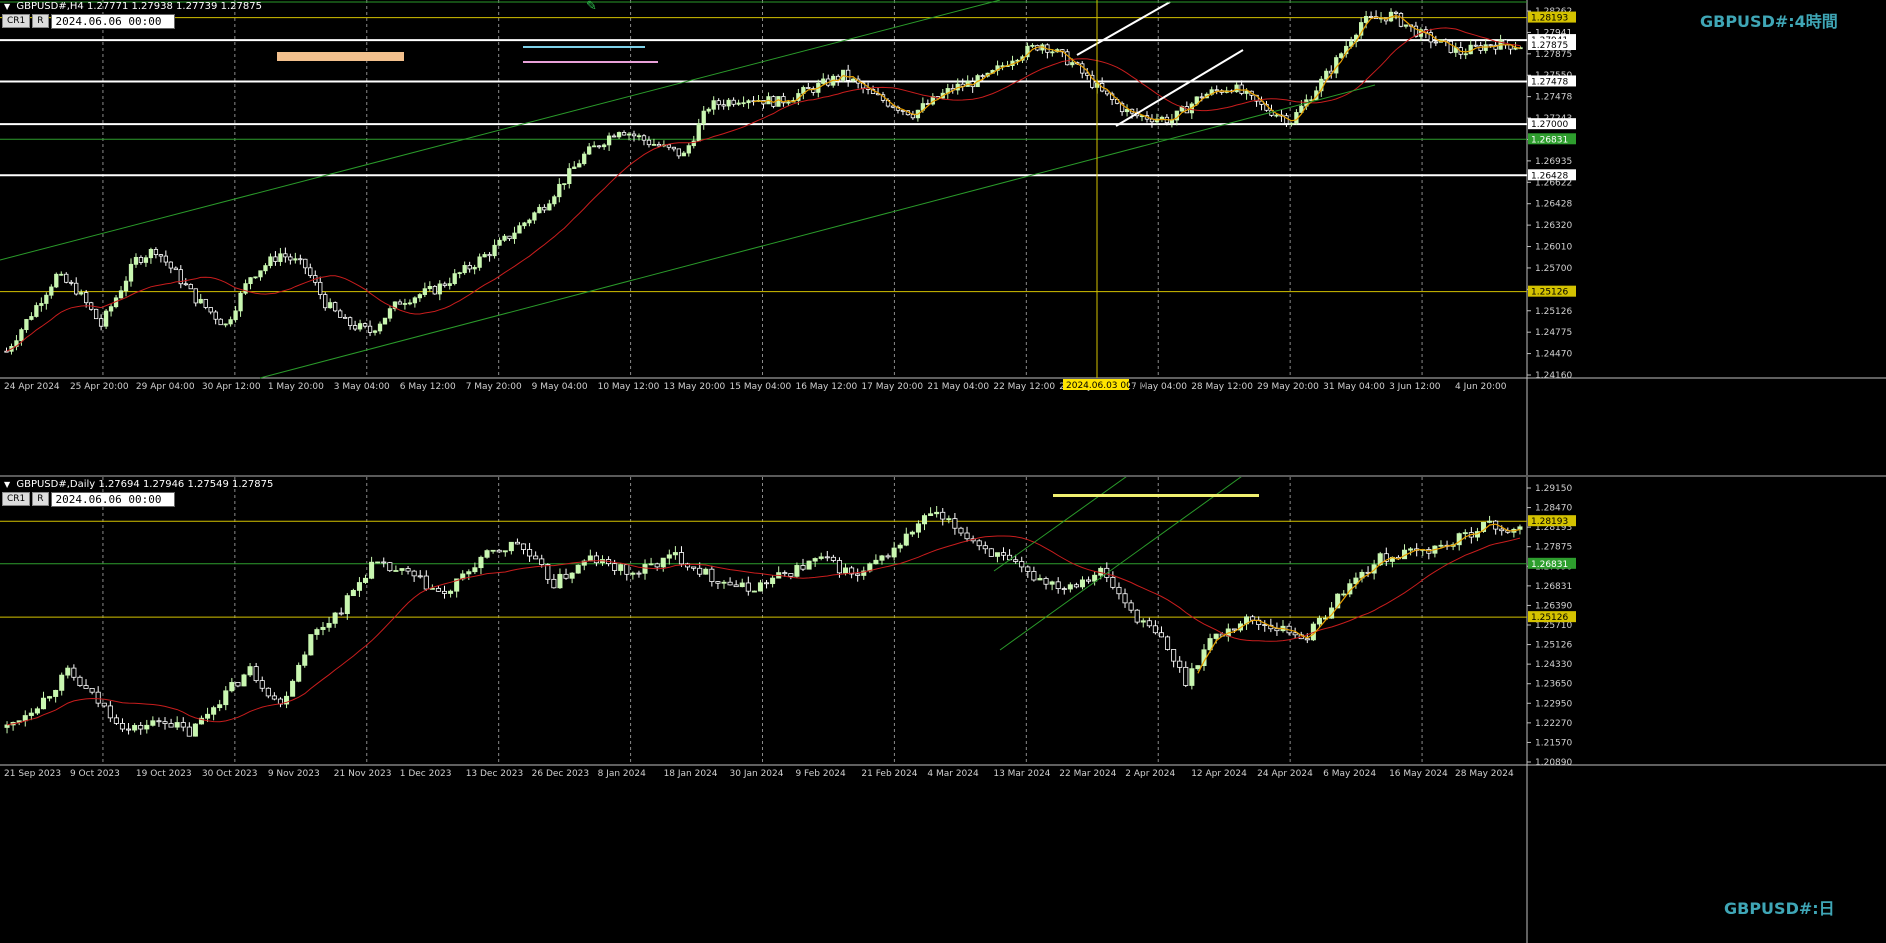 This screenshot has height=943, width=1886. What do you see at coordinates (1553, 646) in the screenshot?
I see `price-tick-label: 1.25126` at bounding box center [1553, 646].